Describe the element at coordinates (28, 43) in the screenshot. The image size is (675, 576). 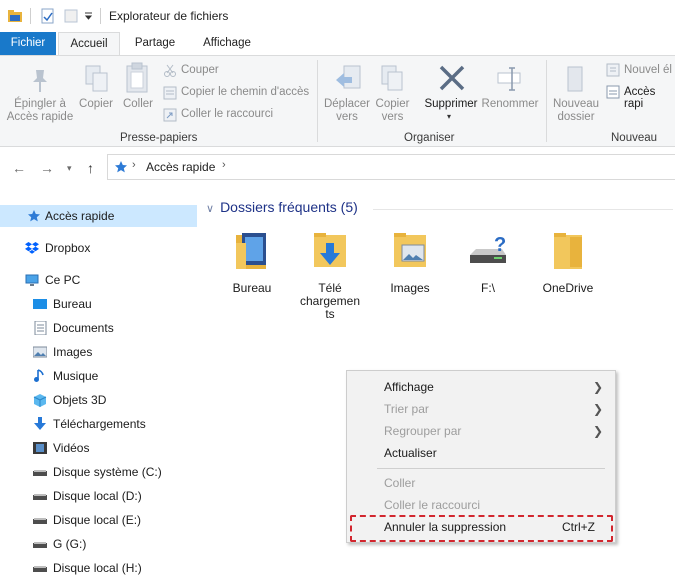
I see `tab-file: Fichier` at that location.